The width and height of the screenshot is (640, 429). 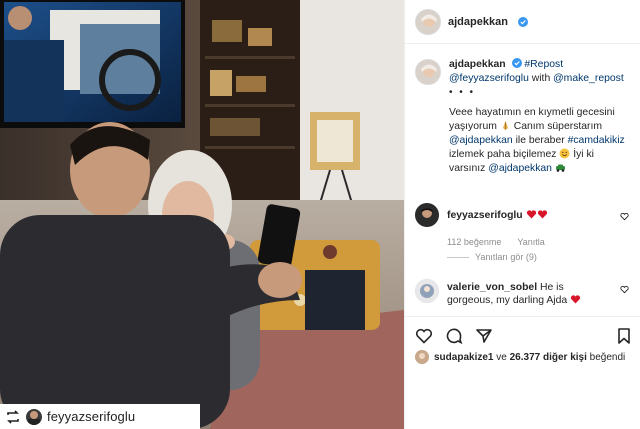 I want to click on caption-avatar, so click(x=428, y=72).